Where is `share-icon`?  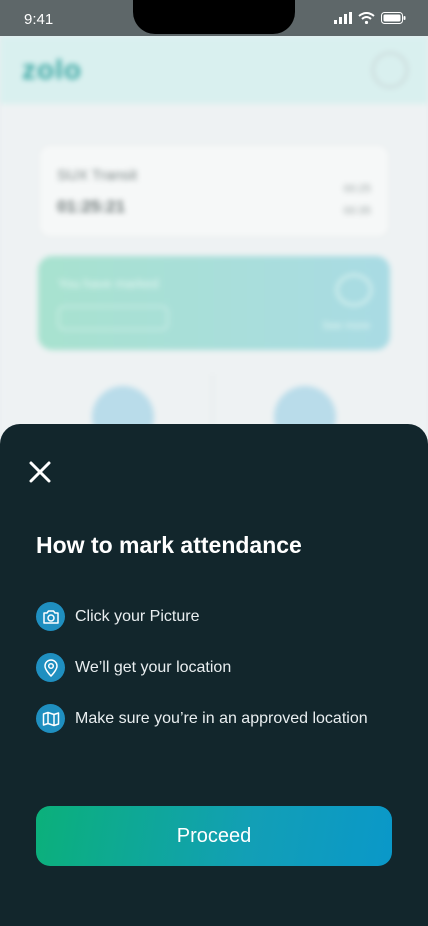 share-icon is located at coordinates (354, 290).